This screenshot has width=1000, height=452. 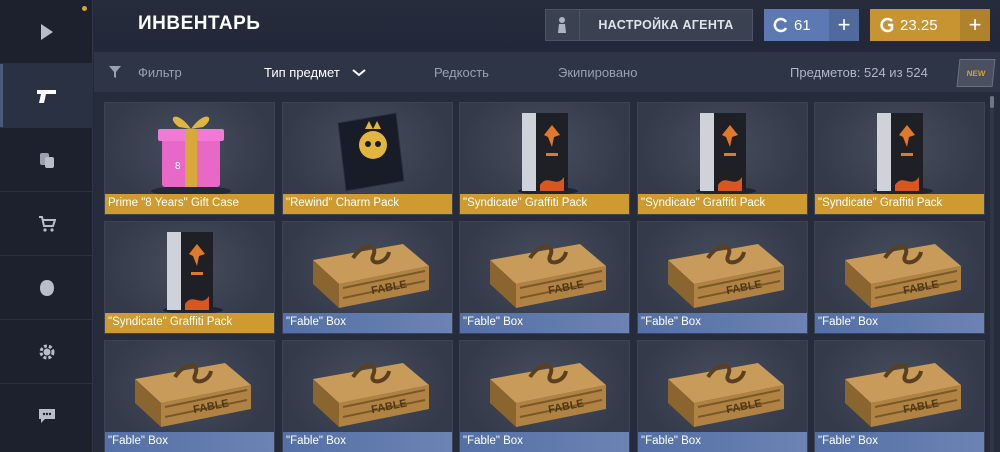 I want to click on pistol-icon, so click(x=46, y=96).